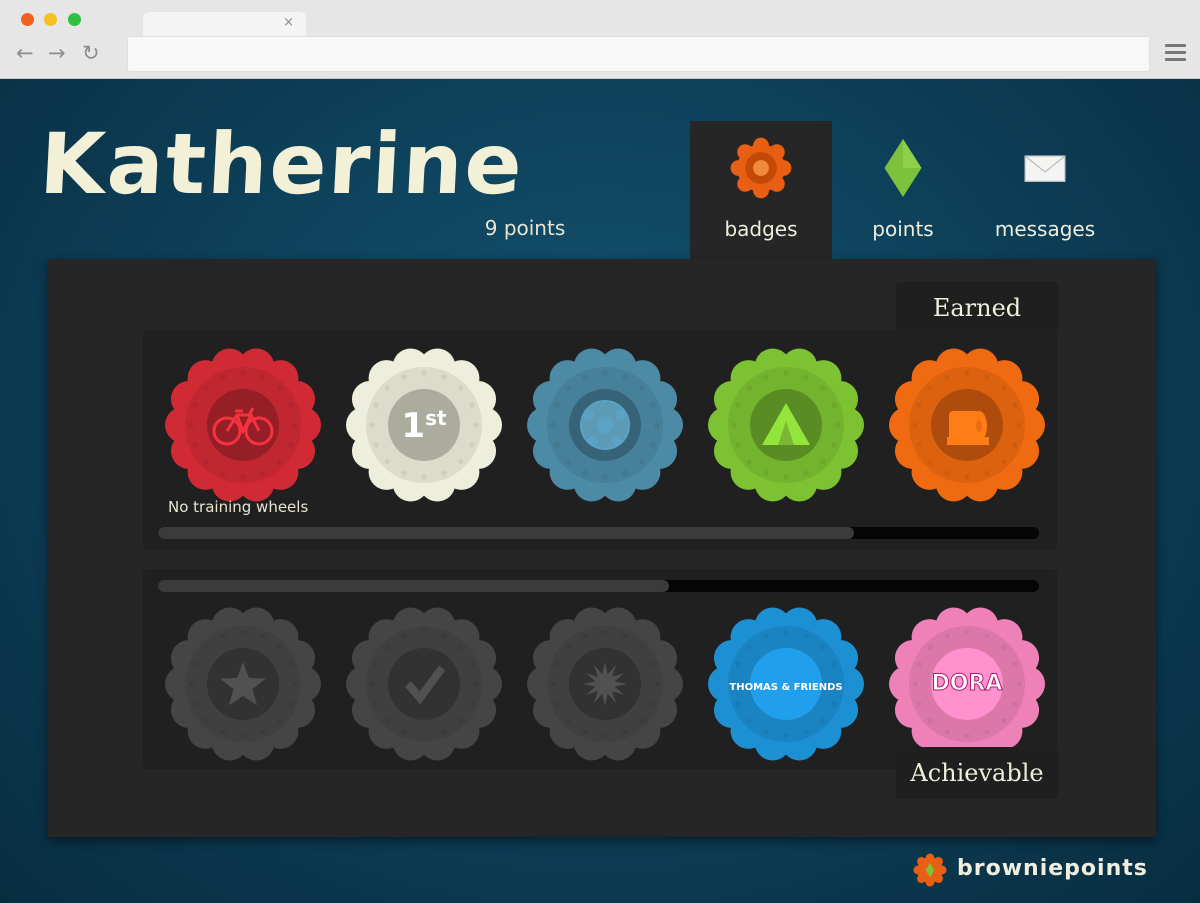 Image resolution: width=1200 pixels, height=903 pixels. I want to click on soccer-ball-badge, so click(605, 425).